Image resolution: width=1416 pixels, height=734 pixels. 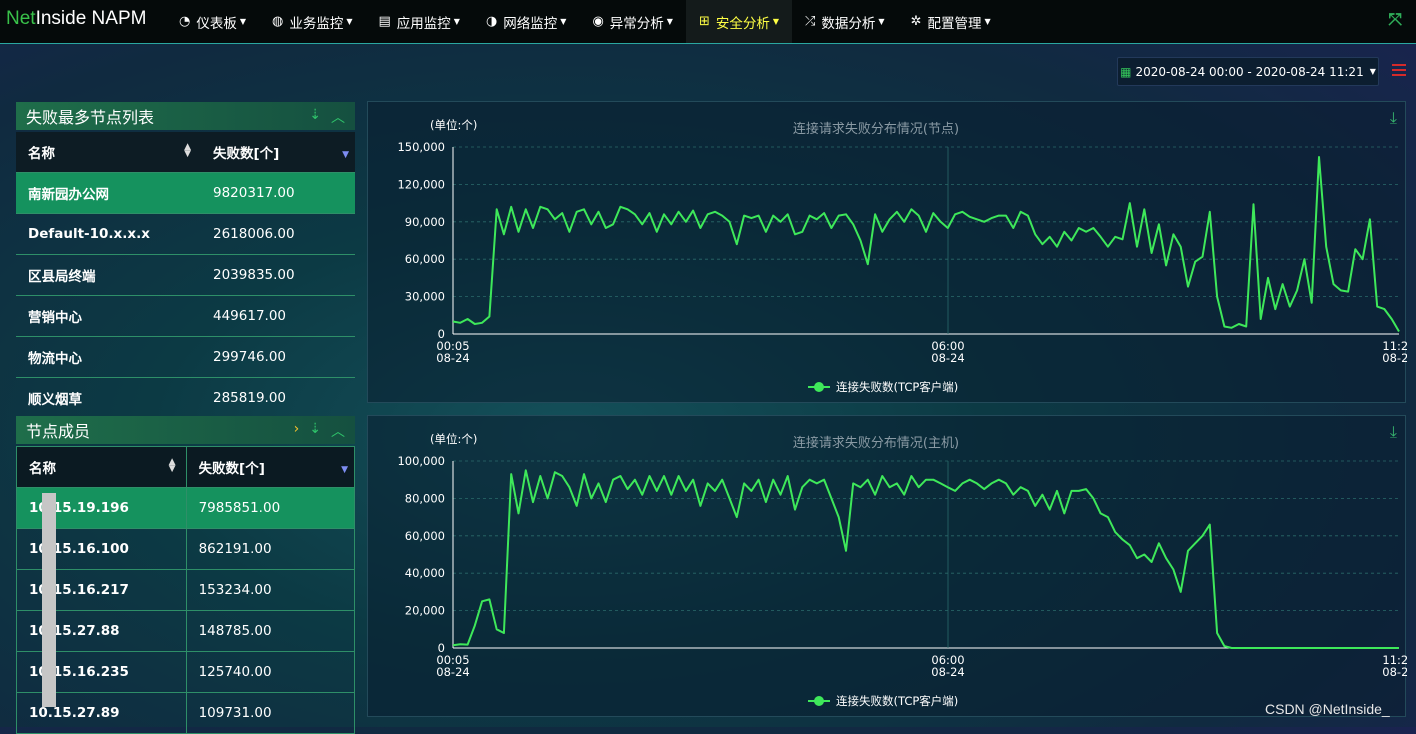 I want to click on table-row: 10.15.27.88 148785.00, so click(x=186, y=631).